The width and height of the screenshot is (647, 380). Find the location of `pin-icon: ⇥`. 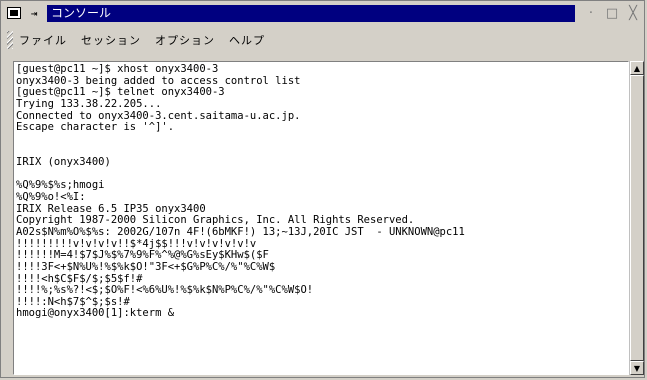

pin-icon: ⇥ is located at coordinates (34, 13).